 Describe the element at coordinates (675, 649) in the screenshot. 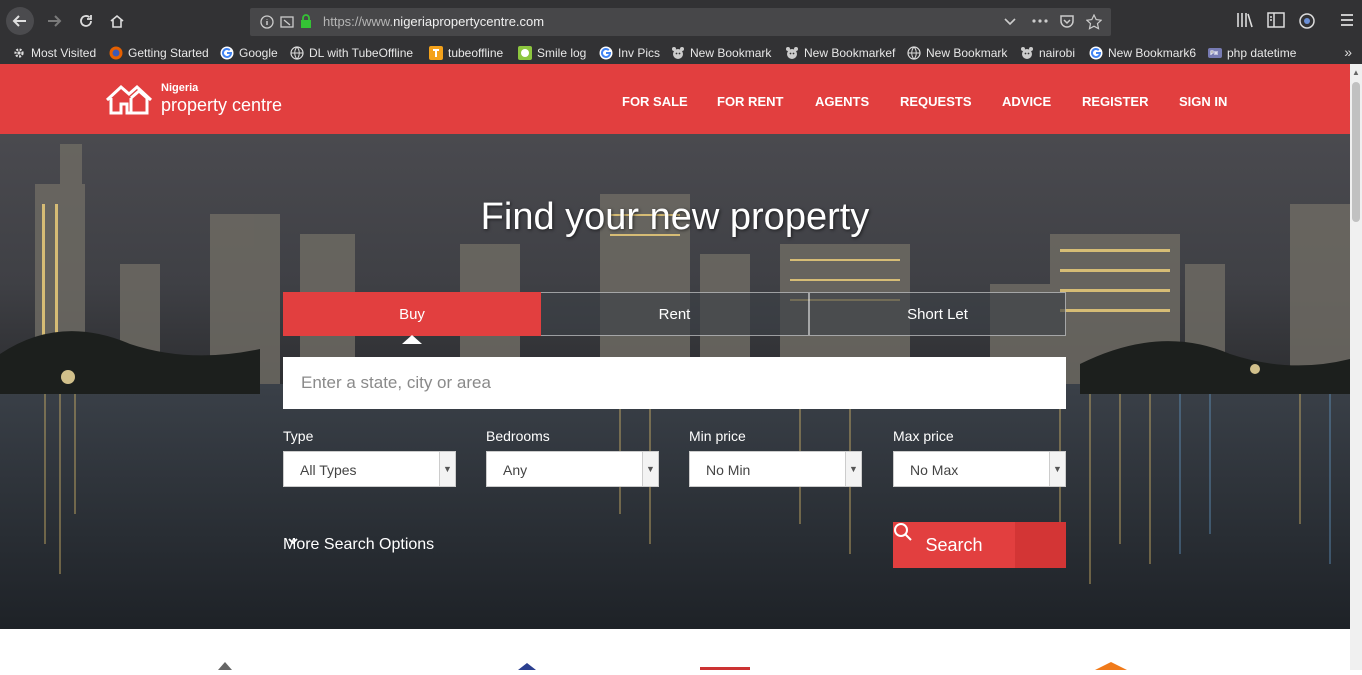

I see `page-content-below-fold` at that location.